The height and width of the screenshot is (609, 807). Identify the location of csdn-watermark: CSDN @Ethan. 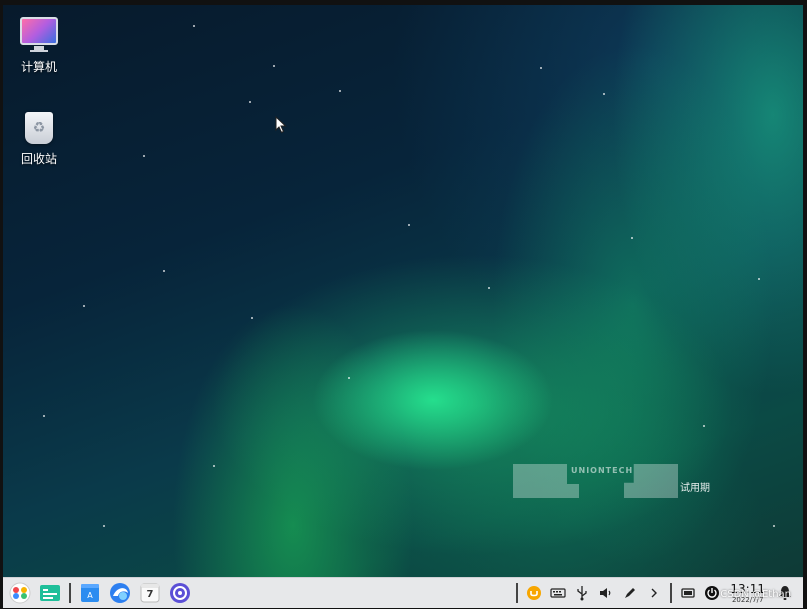
(755, 594).